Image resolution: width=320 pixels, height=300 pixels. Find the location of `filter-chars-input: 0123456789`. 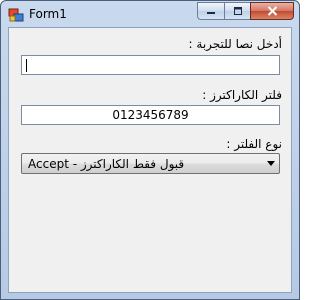

filter-chars-input: 0123456789 is located at coordinates (150, 115).